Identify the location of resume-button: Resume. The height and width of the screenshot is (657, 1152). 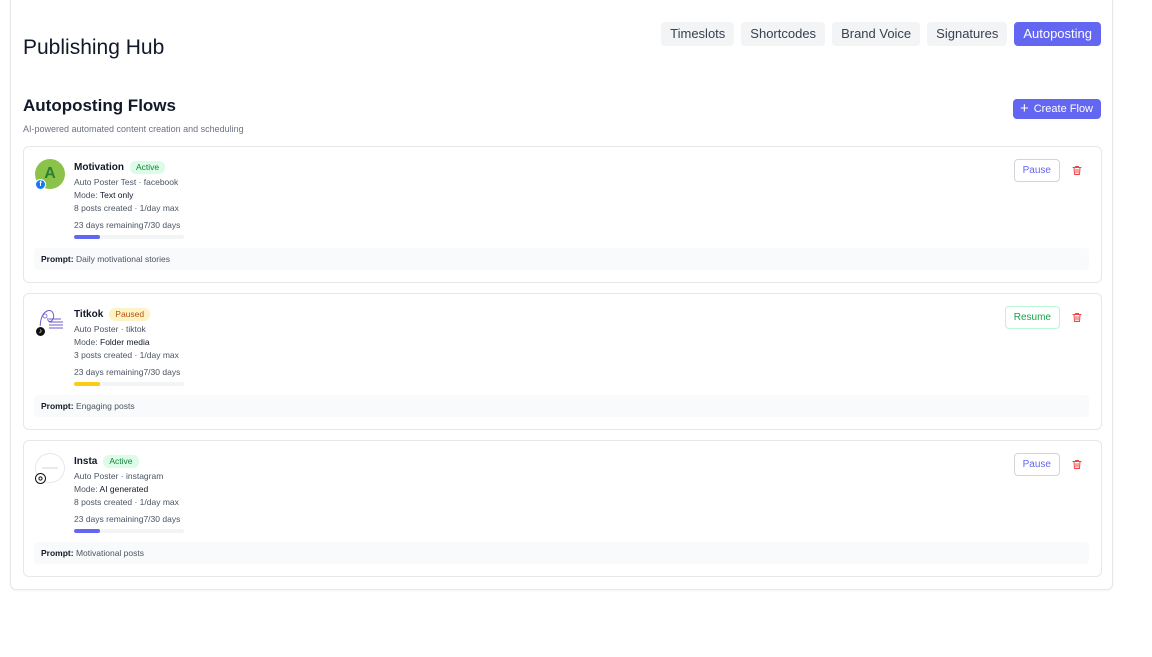
(1032, 317).